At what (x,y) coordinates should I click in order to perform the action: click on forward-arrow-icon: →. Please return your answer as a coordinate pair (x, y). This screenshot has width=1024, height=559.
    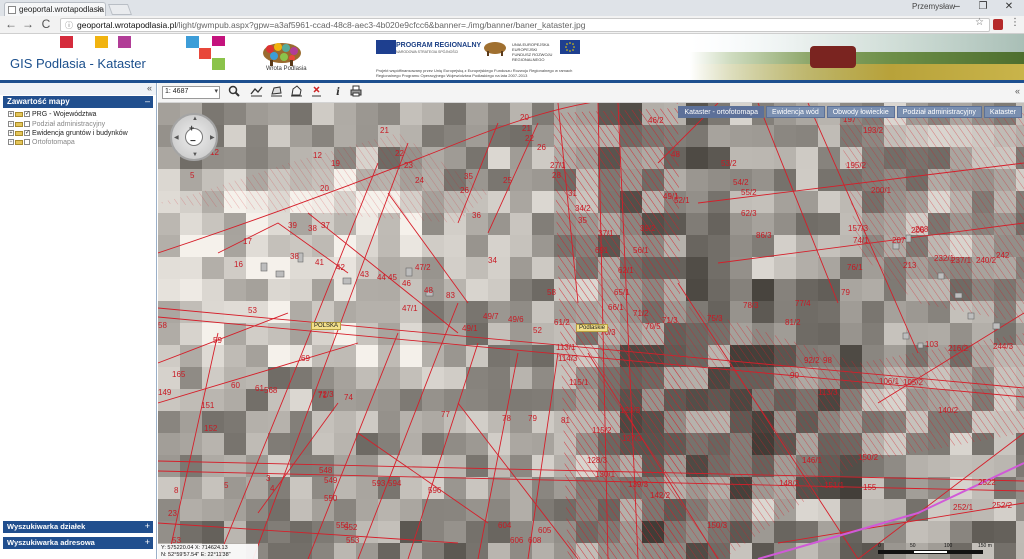
    Looking at the image, I should click on (28, 25).